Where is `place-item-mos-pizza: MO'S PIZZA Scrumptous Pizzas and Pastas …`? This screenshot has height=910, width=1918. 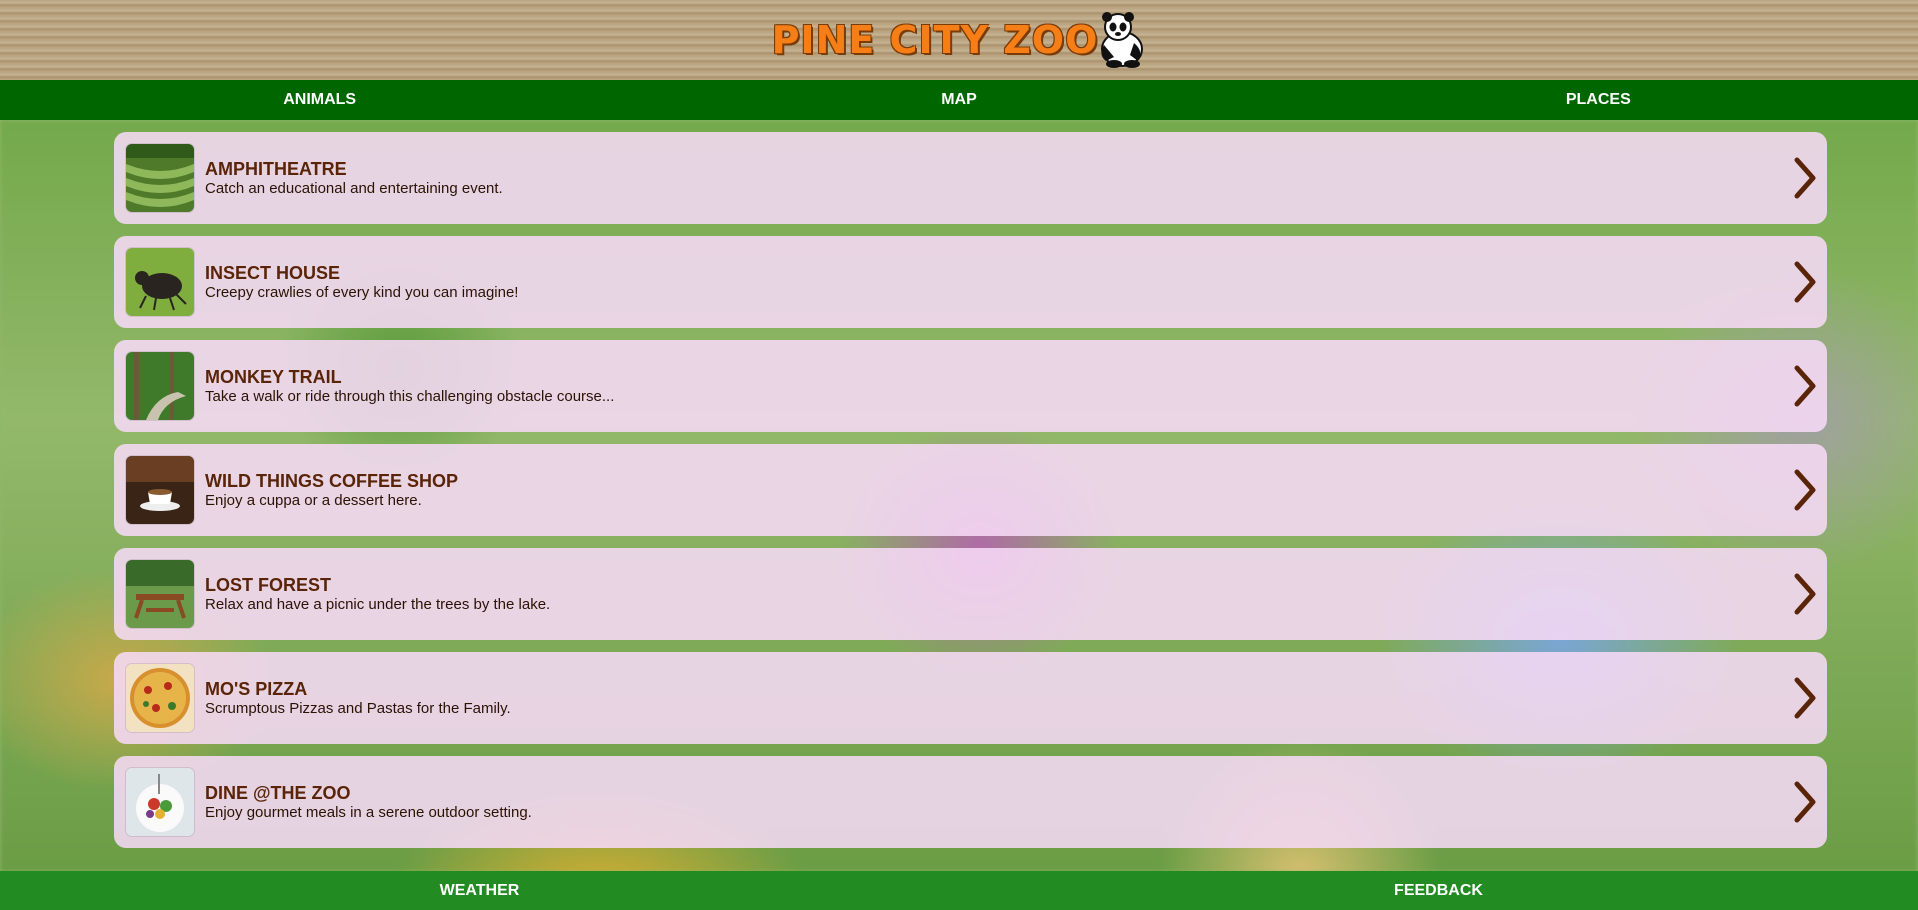 place-item-mos-pizza: MO'S PIZZA Scrumptous Pizzas and Pastas … is located at coordinates (970, 698).